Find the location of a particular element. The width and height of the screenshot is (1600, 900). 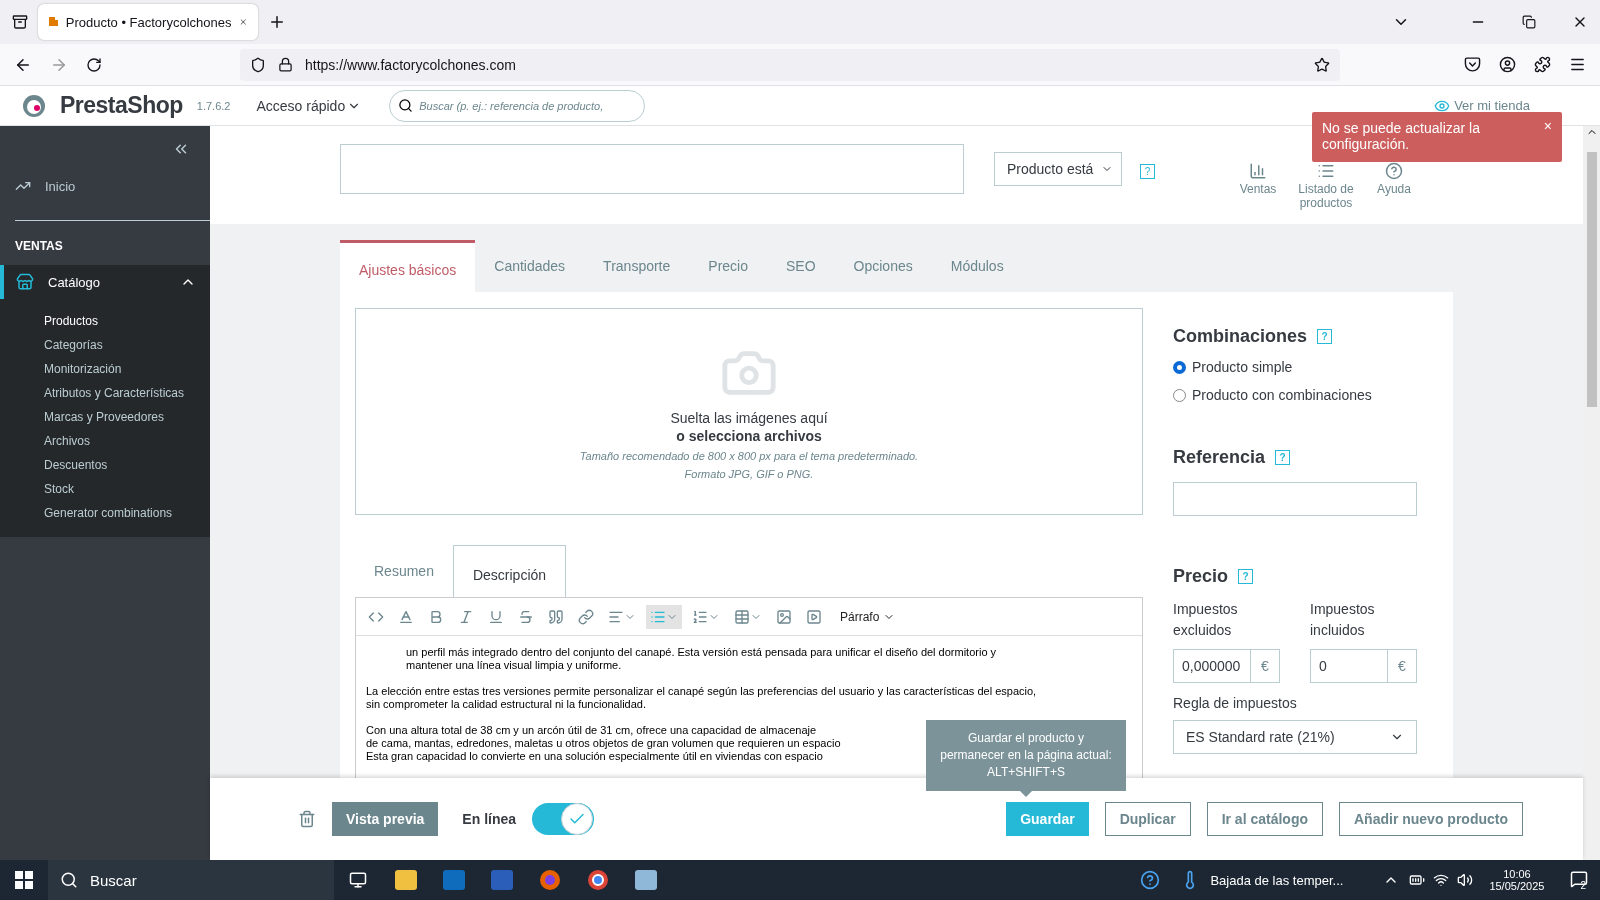

editor-text-line: La elección entre estas tres versiones permite personalizar el canapé según las preferencias del usuario y las características del espacio, is located at coordinates (701, 691).